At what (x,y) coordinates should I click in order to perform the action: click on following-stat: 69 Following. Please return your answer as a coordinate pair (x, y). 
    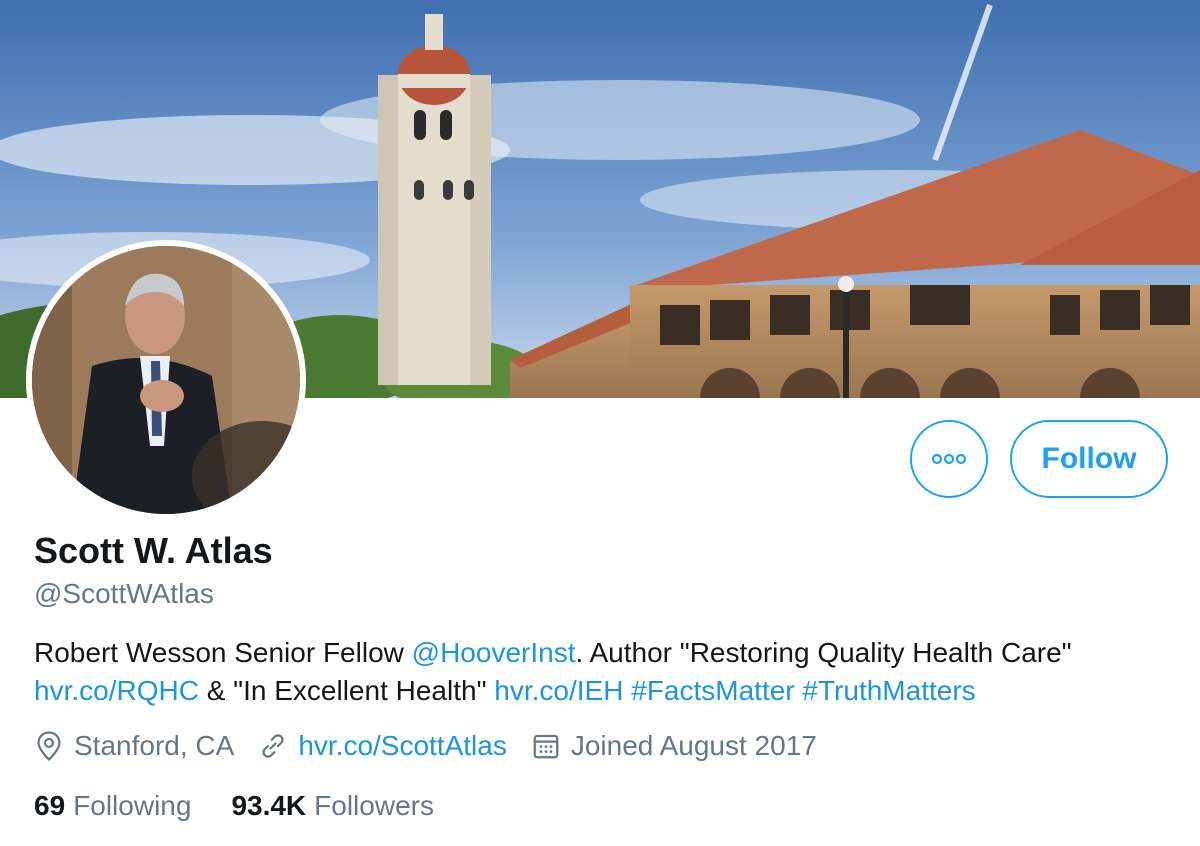
    Looking at the image, I should click on (112, 806).